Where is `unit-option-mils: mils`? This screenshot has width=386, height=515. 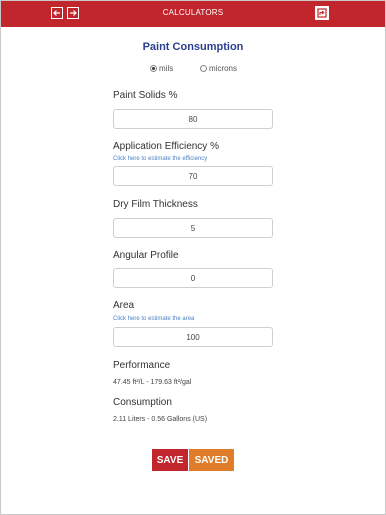
unit-option-mils: mils is located at coordinates (161, 68).